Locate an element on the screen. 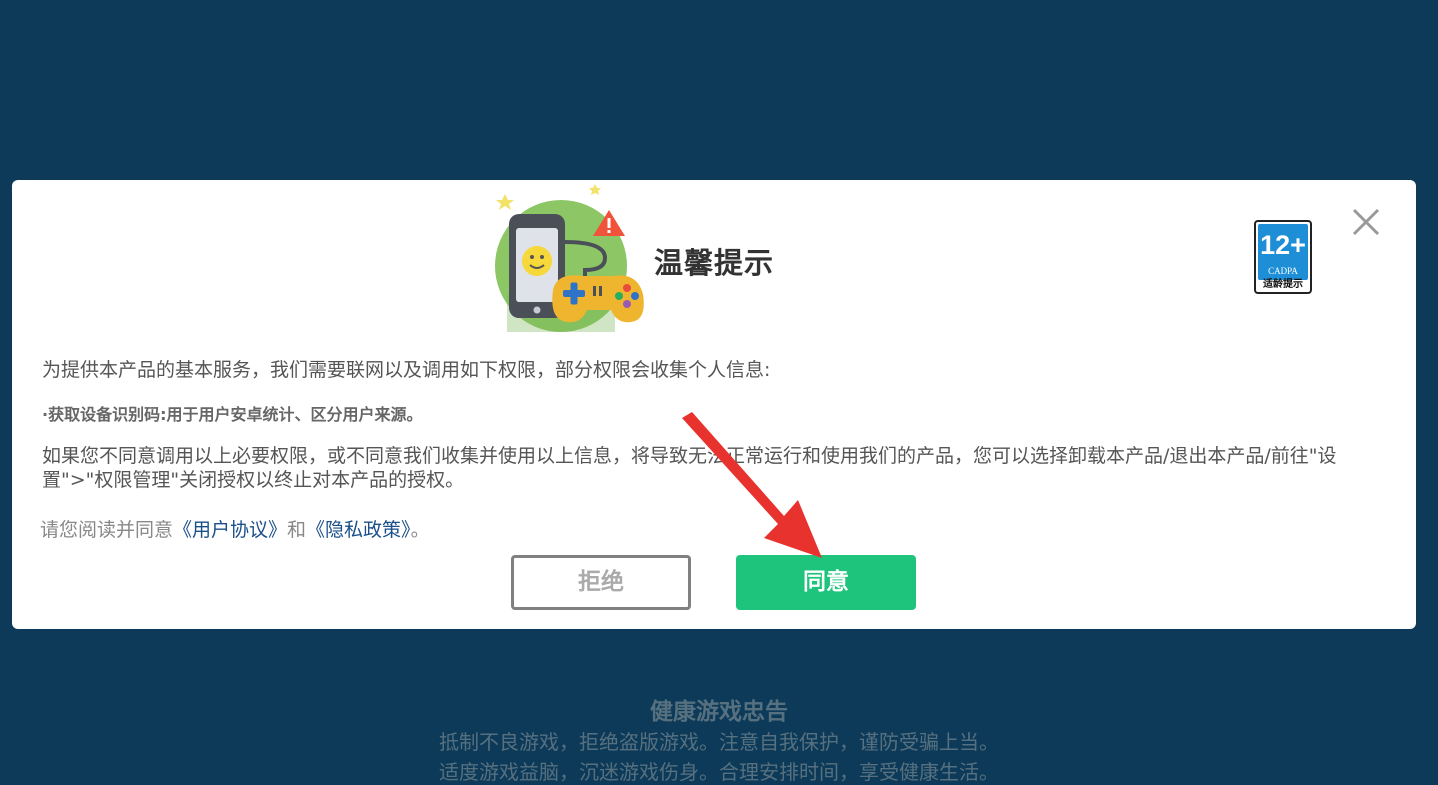  close-icon is located at coordinates (1366, 222).